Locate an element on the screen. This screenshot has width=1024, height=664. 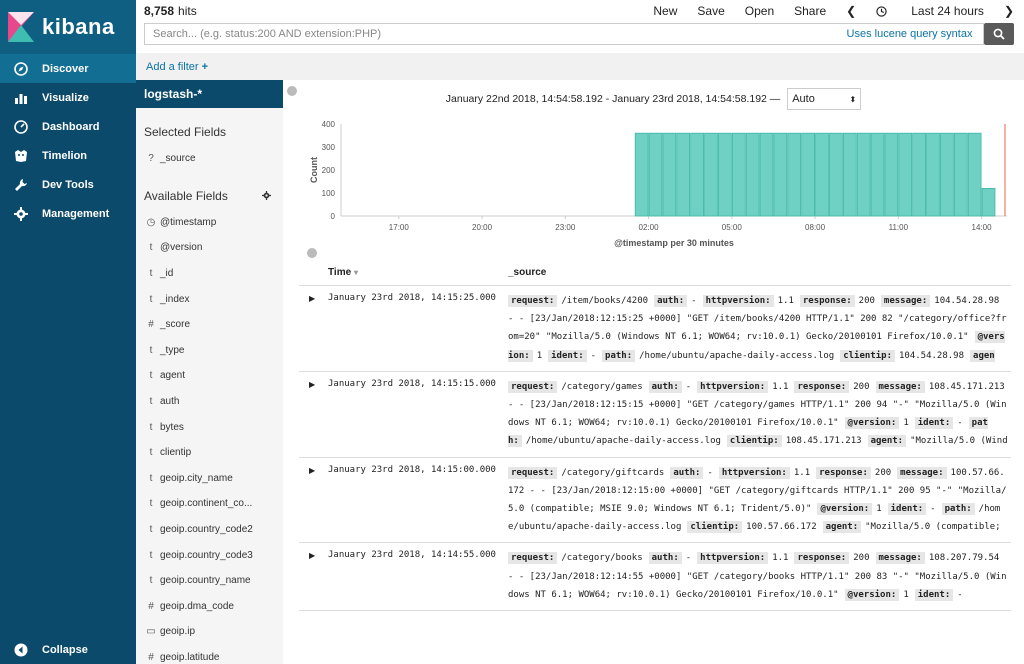
field-item: ? _source is located at coordinates (209, 159).